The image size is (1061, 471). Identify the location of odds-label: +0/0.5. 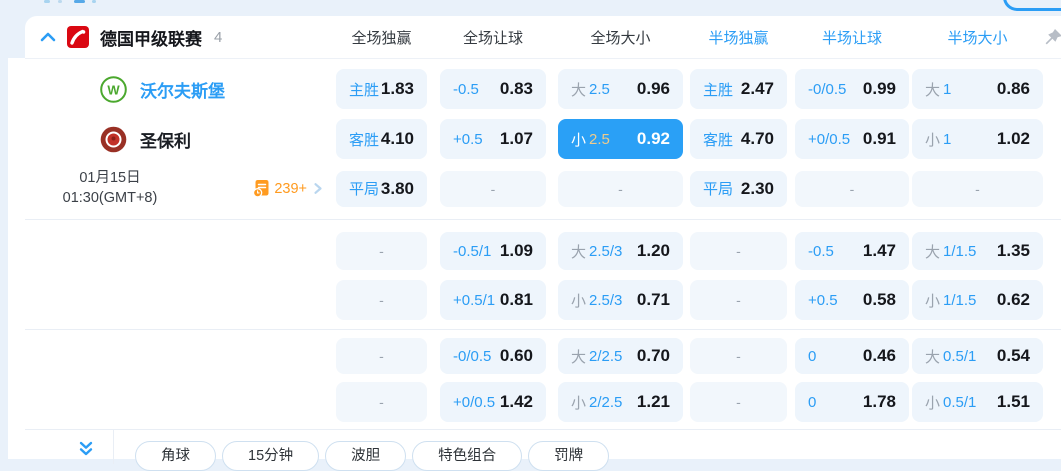
(474, 402).